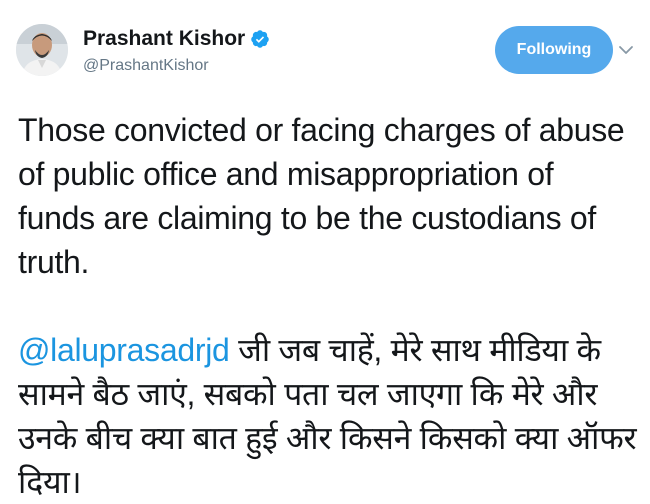 The image size is (650, 504). What do you see at coordinates (164, 39) in the screenshot?
I see `display-name: Prashant Kishor` at bounding box center [164, 39].